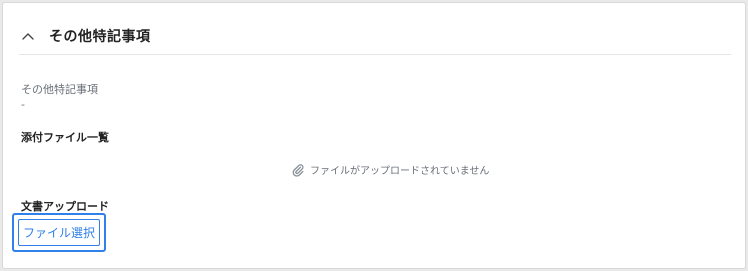 The width and height of the screenshot is (748, 271). What do you see at coordinates (59, 232) in the screenshot?
I see `file-select-button: ファイル選択` at bounding box center [59, 232].